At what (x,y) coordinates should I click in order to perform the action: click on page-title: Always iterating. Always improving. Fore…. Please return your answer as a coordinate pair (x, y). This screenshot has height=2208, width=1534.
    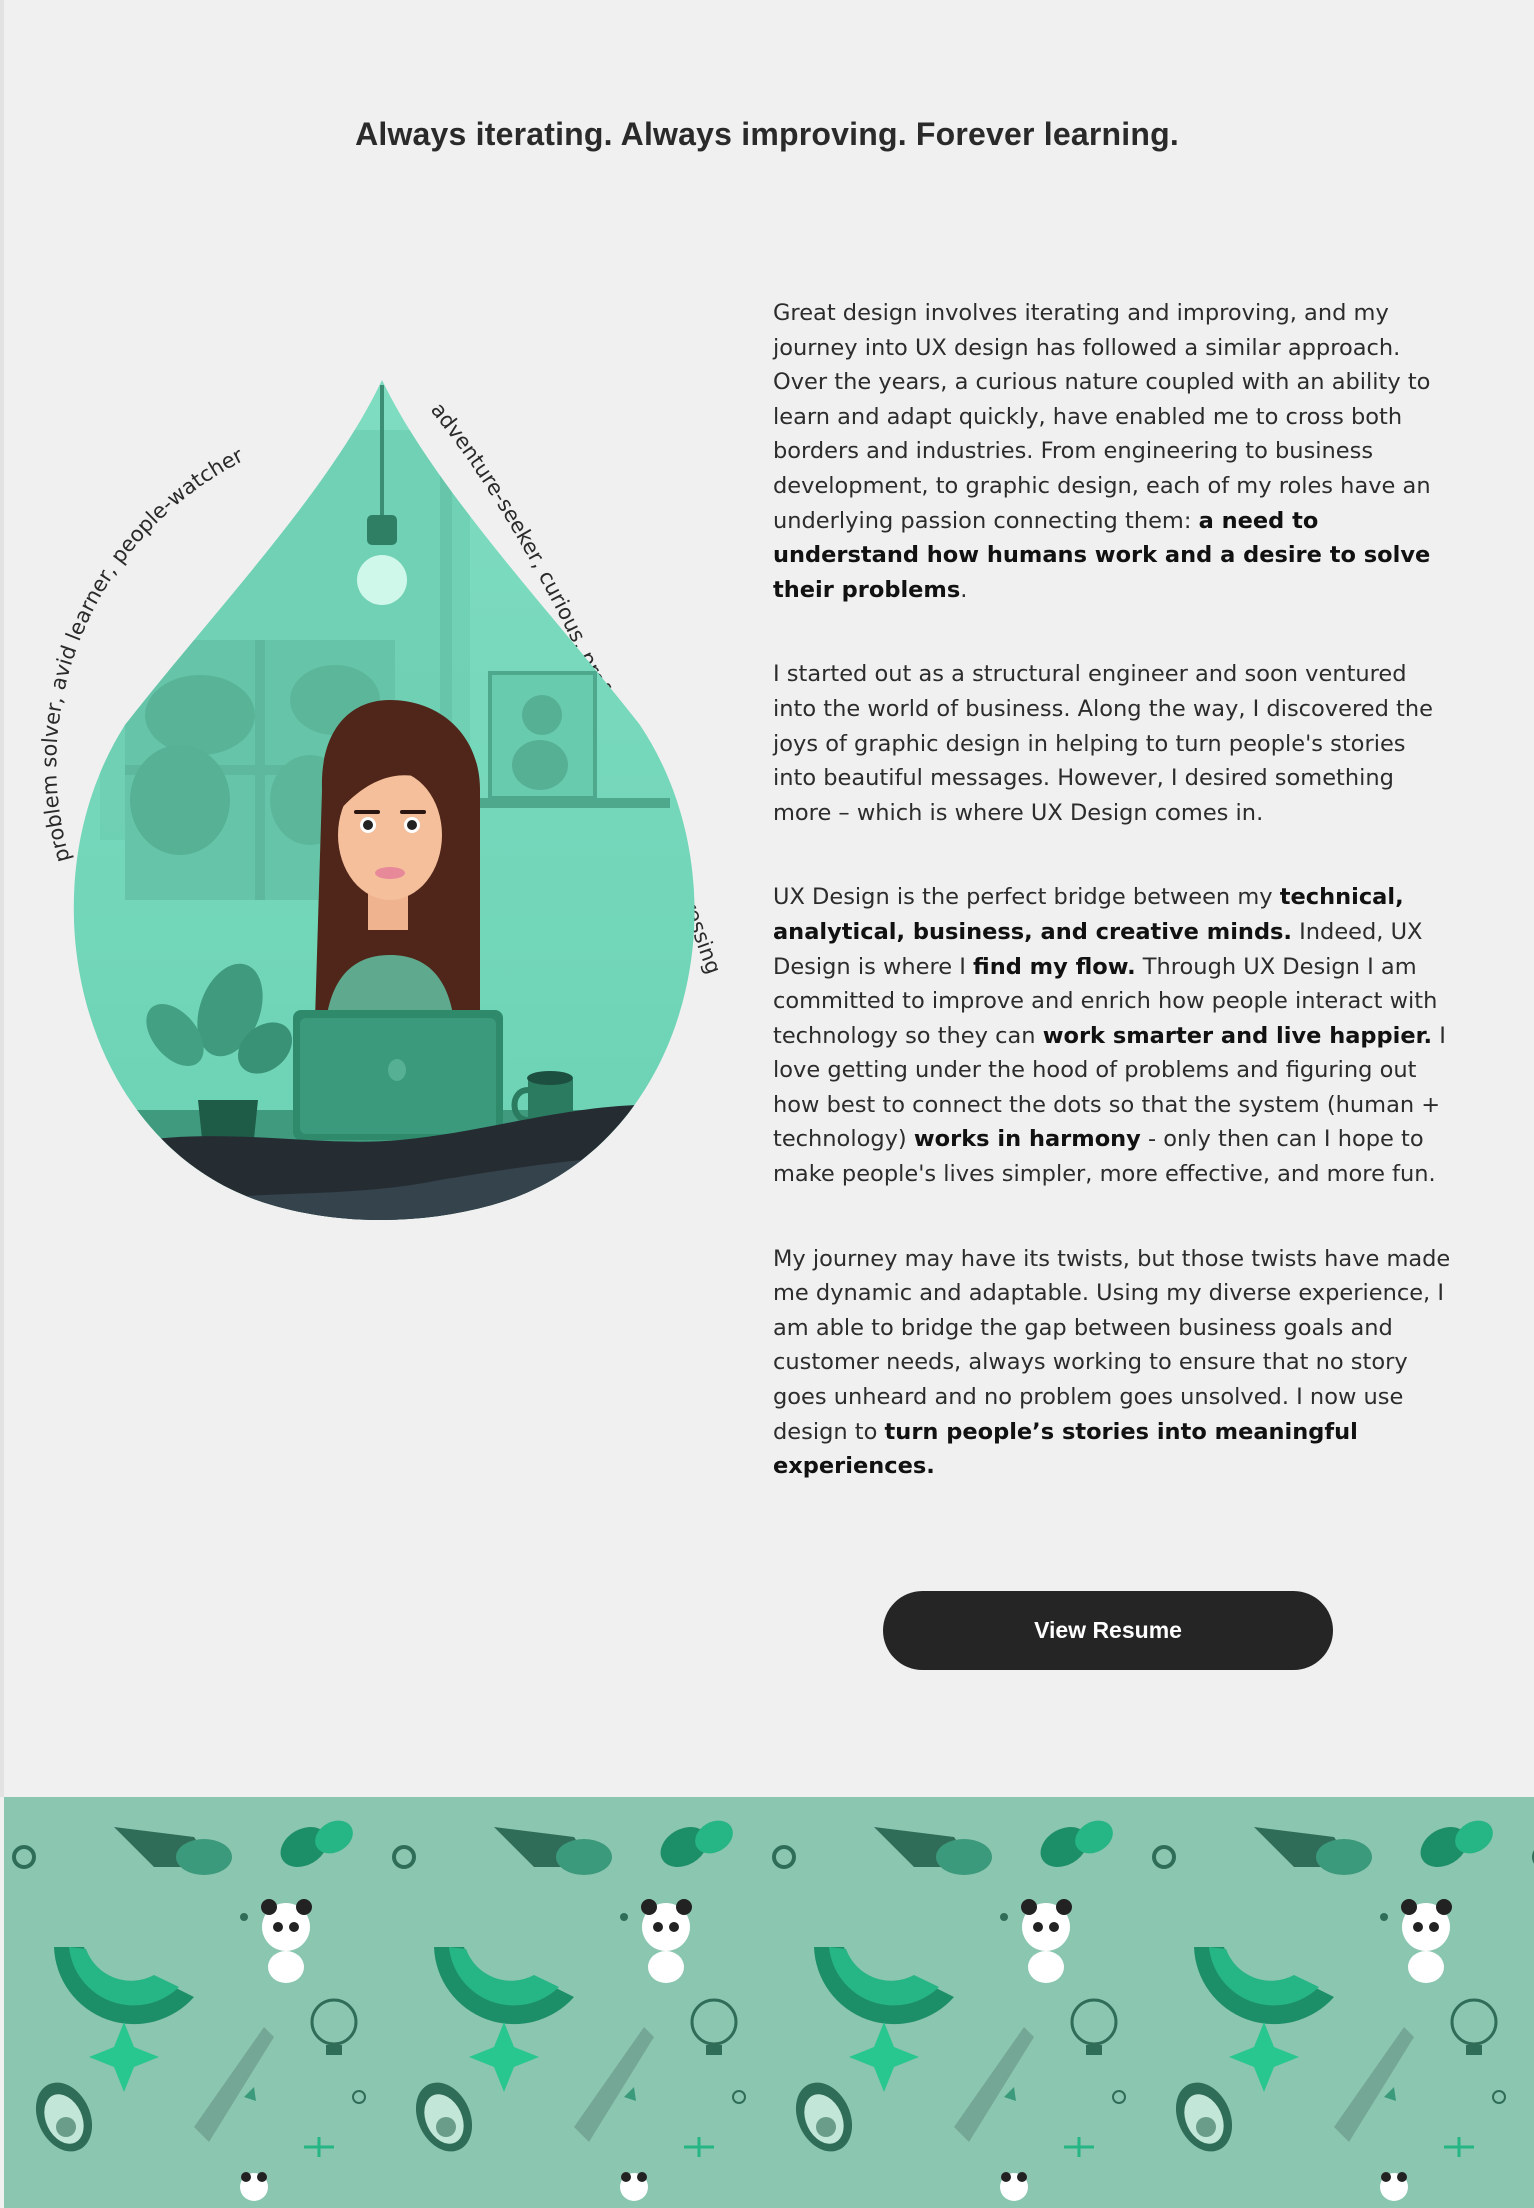
    Looking at the image, I should click on (767, 134).